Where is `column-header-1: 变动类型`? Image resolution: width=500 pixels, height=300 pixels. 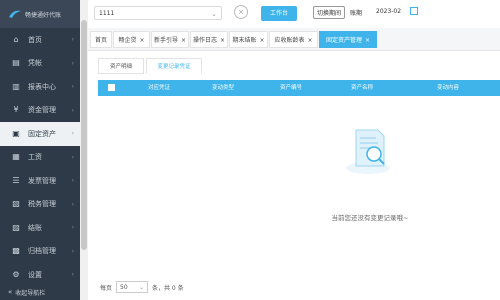 column-header-1: 变动类型 is located at coordinates (223, 88).